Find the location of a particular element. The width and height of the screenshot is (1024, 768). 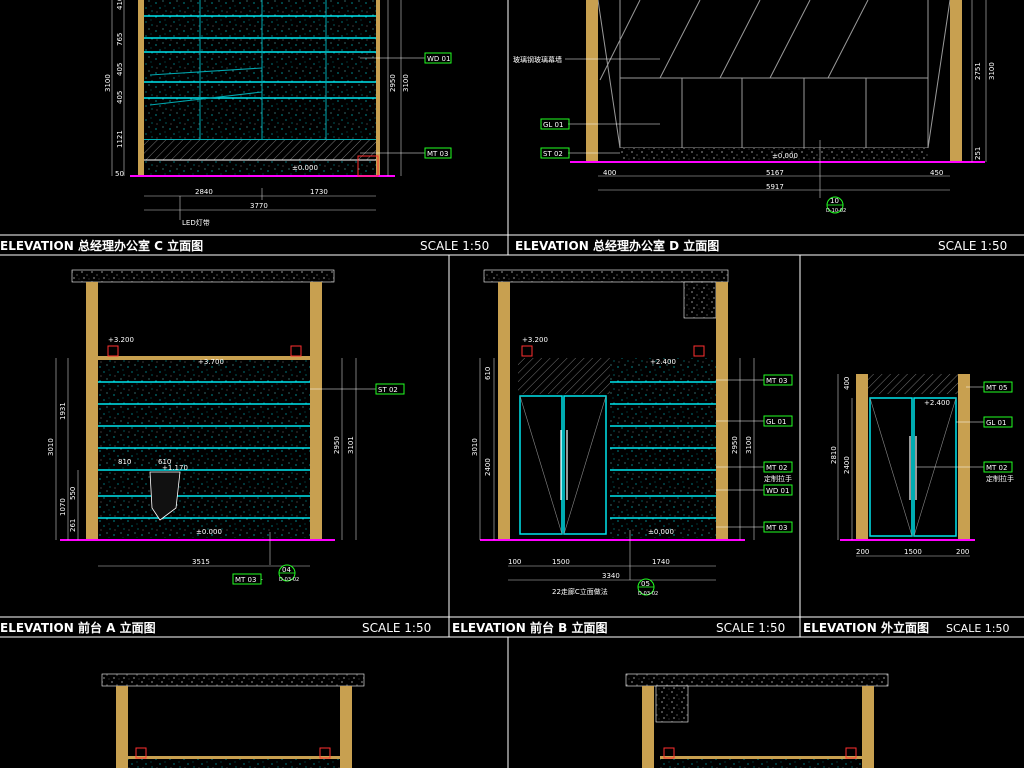

elevation-a-title-bar: ELEVATION 前台 A 立面图 SCALE 1:50 is located at coordinates (215, 627).